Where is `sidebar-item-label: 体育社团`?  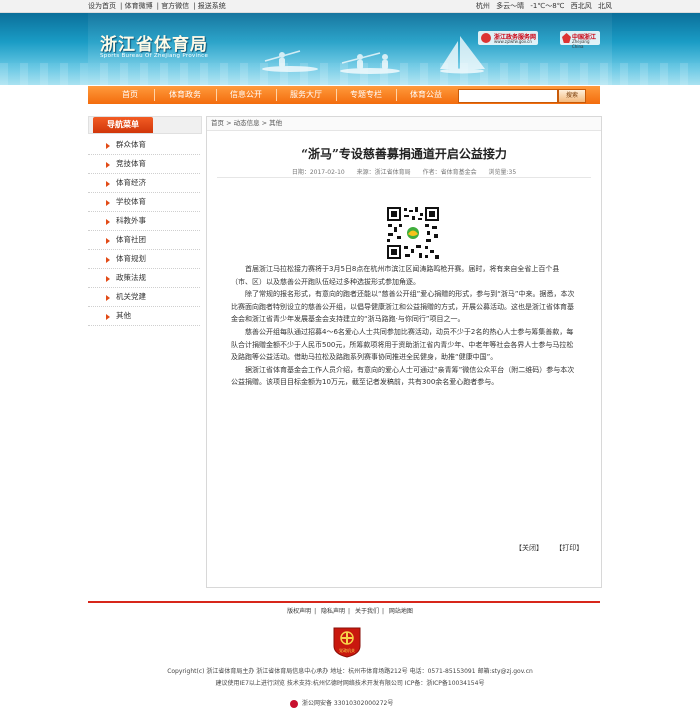 sidebar-item-label: 体育社团 is located at coordinates (131, 239).